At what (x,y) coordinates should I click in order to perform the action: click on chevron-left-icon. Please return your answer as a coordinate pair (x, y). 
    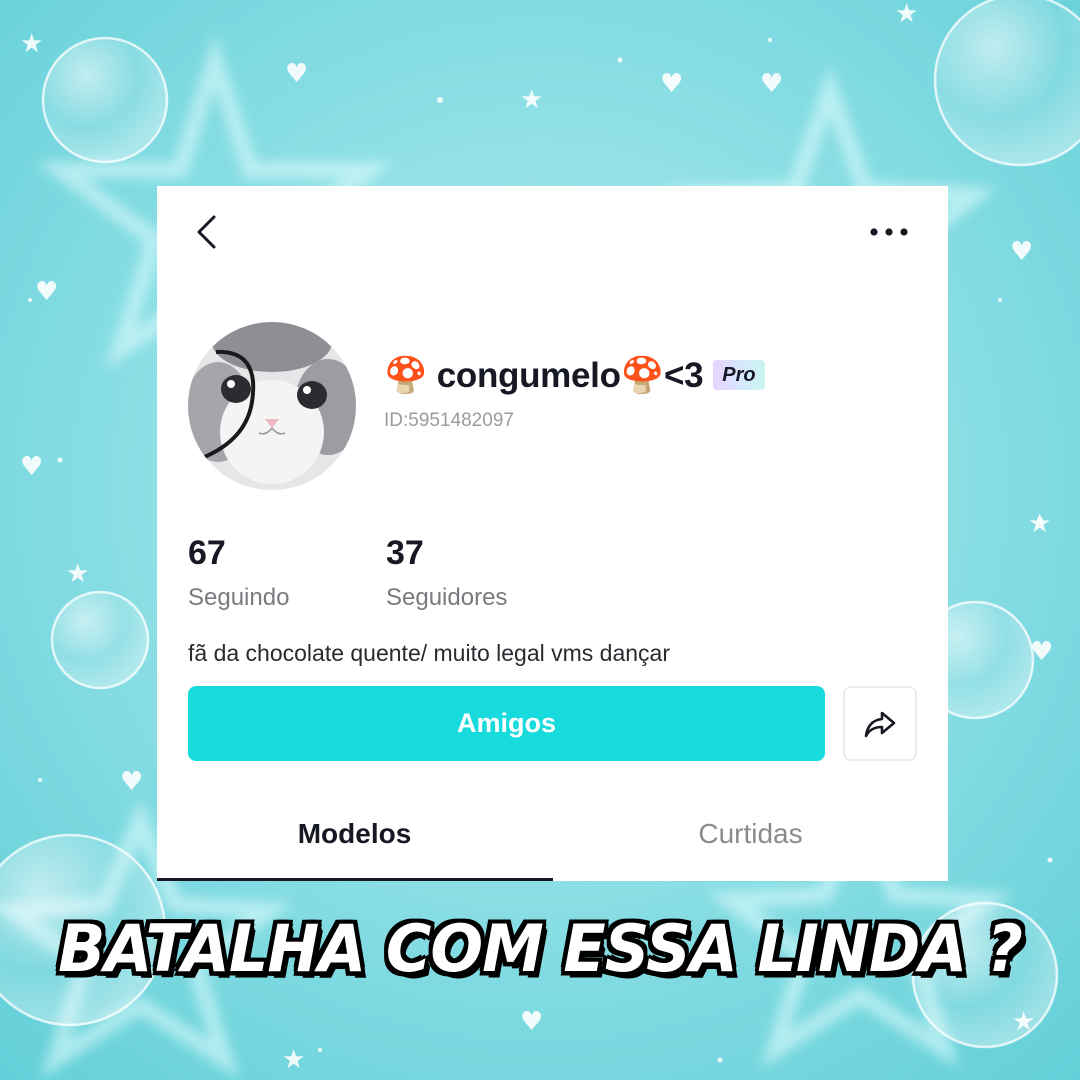
    Looking at the image, I should click on (206, 232).